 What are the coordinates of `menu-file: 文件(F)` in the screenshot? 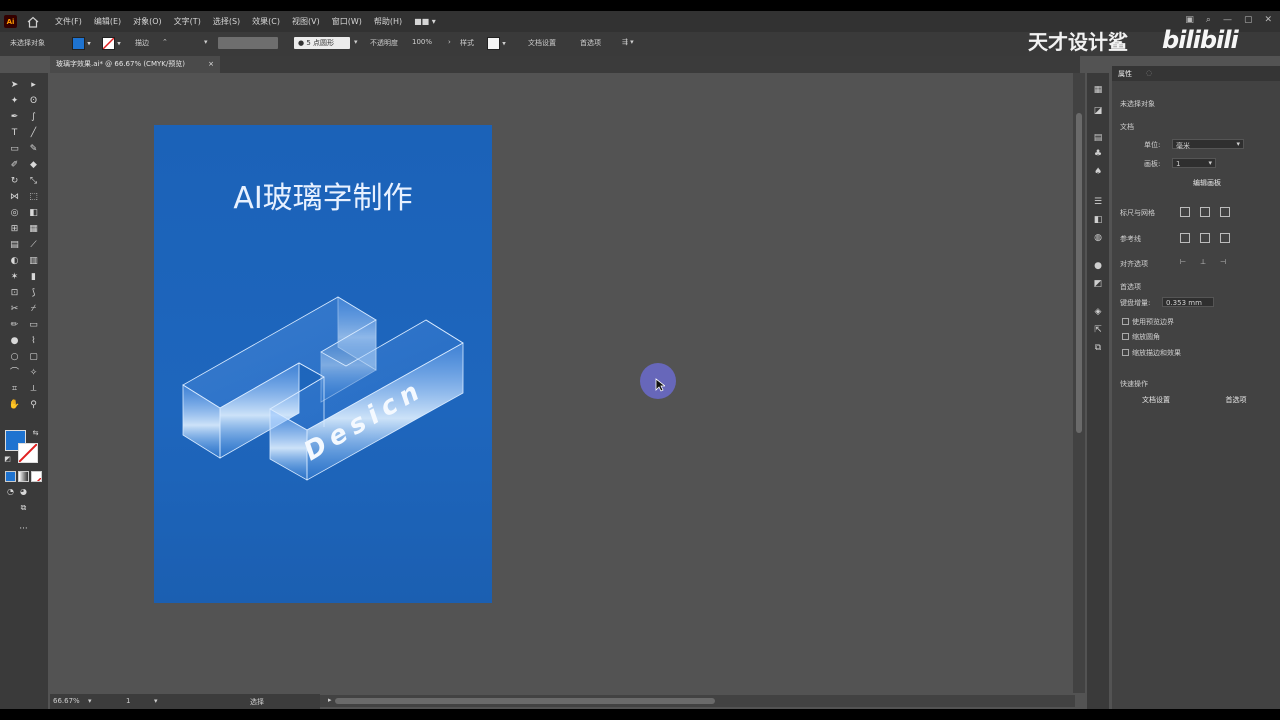 It's located at (68, 21).